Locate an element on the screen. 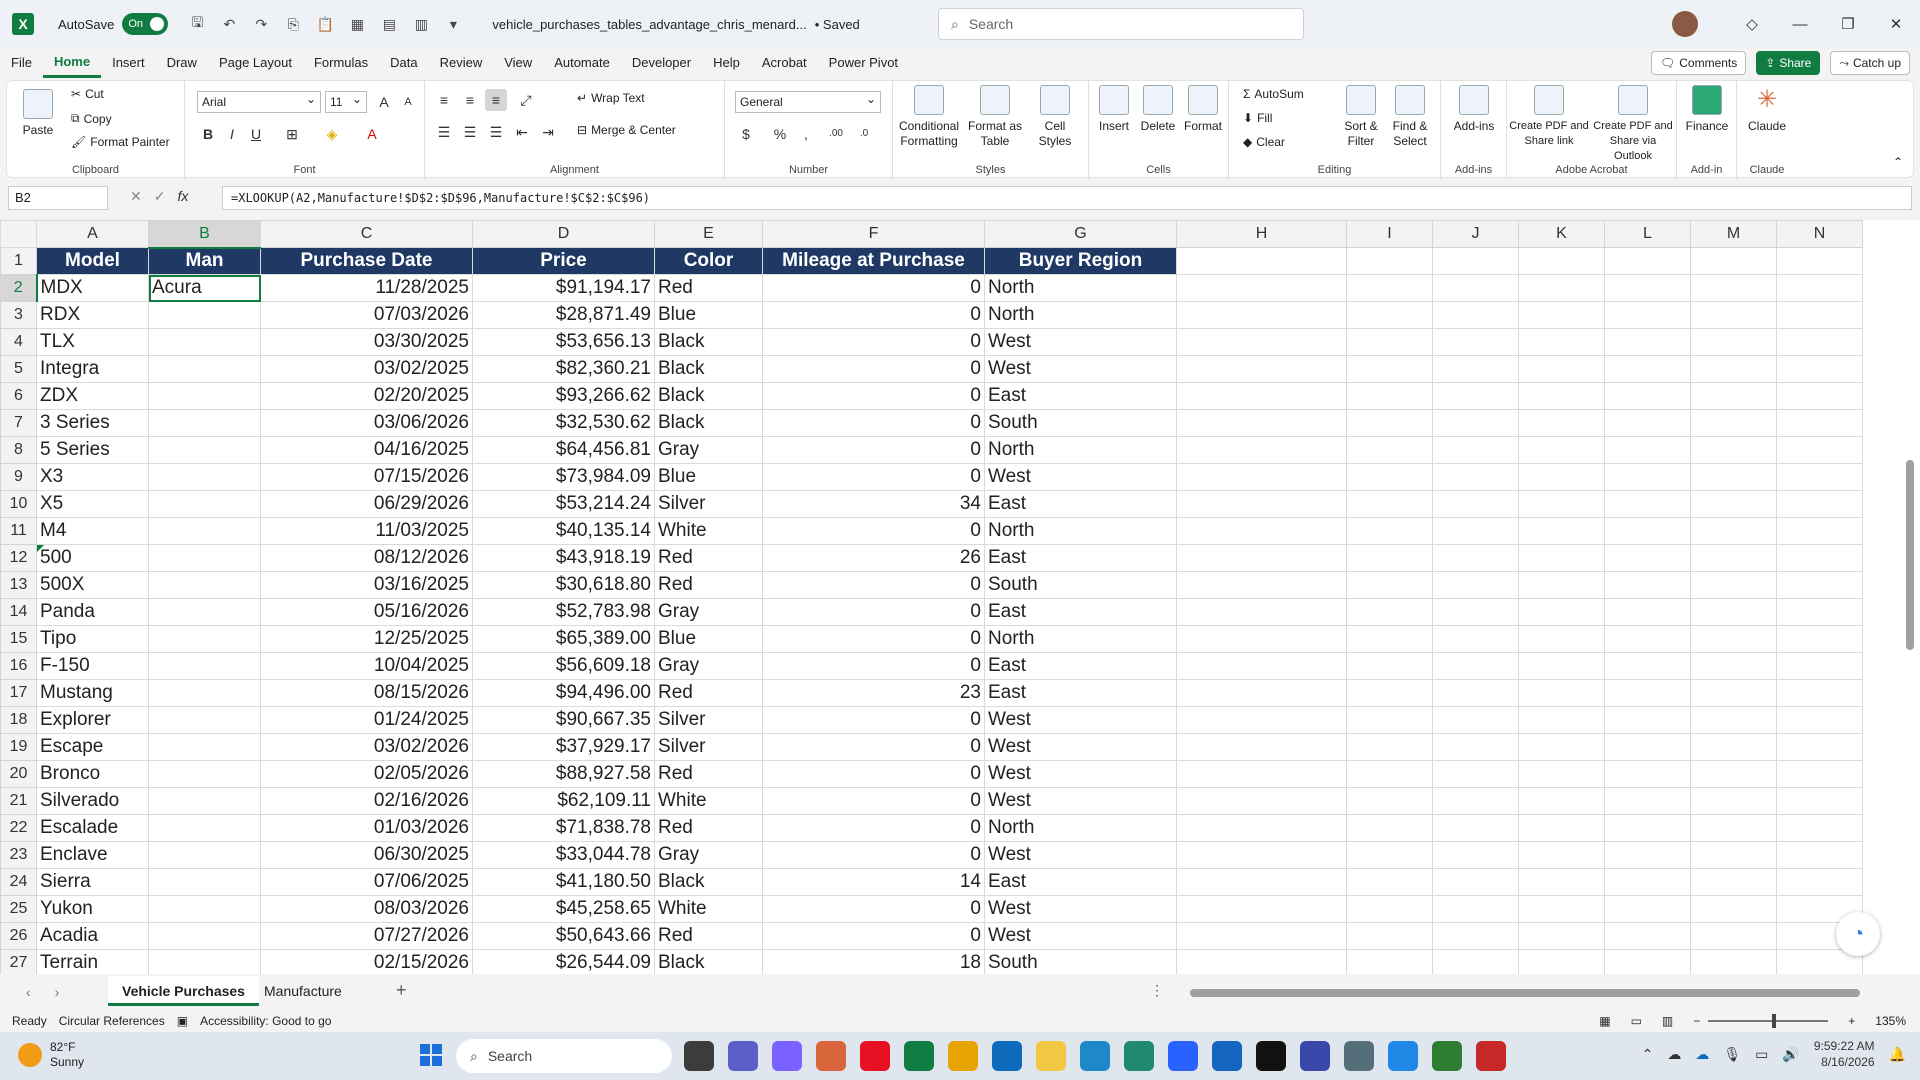  restore-icon: ❐ is located at coordinates (1848, 24).